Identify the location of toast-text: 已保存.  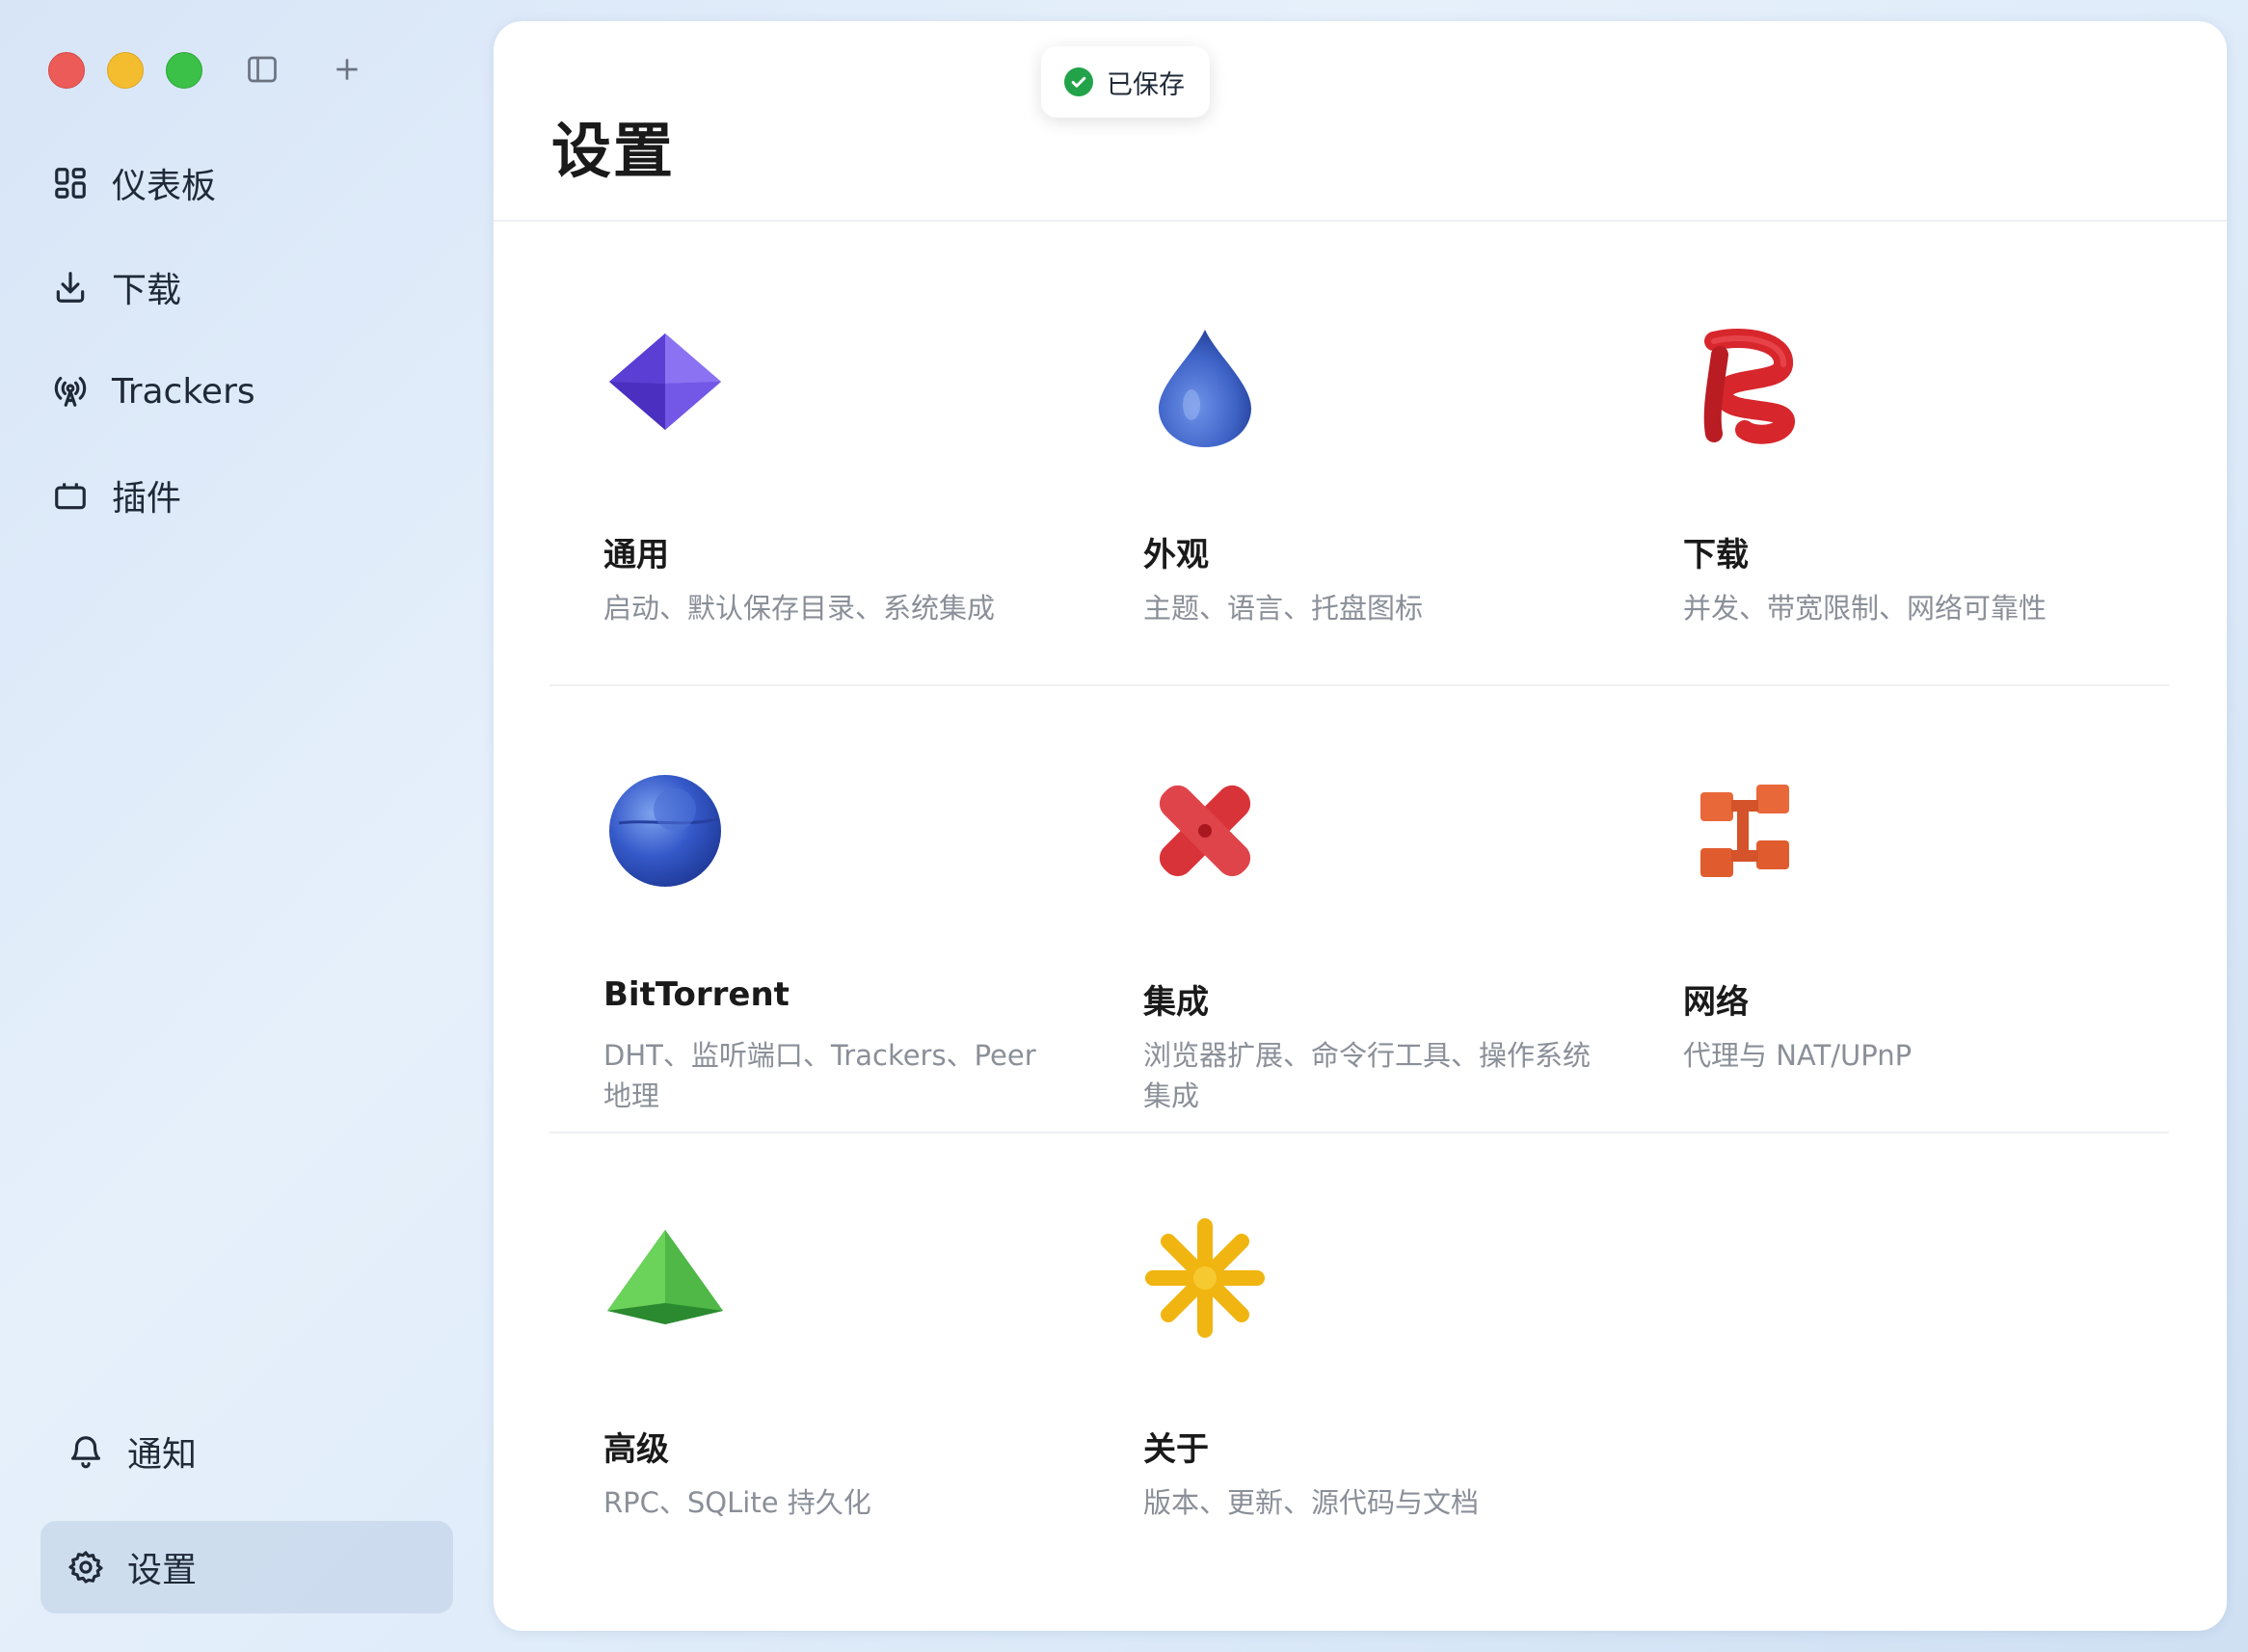
(1146, 84).